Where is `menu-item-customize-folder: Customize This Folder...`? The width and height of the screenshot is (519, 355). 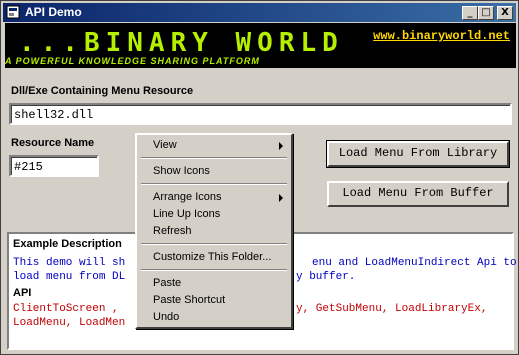 menu-item-customize-folder: Customize This Folder... is located at coordinates (214, 257).